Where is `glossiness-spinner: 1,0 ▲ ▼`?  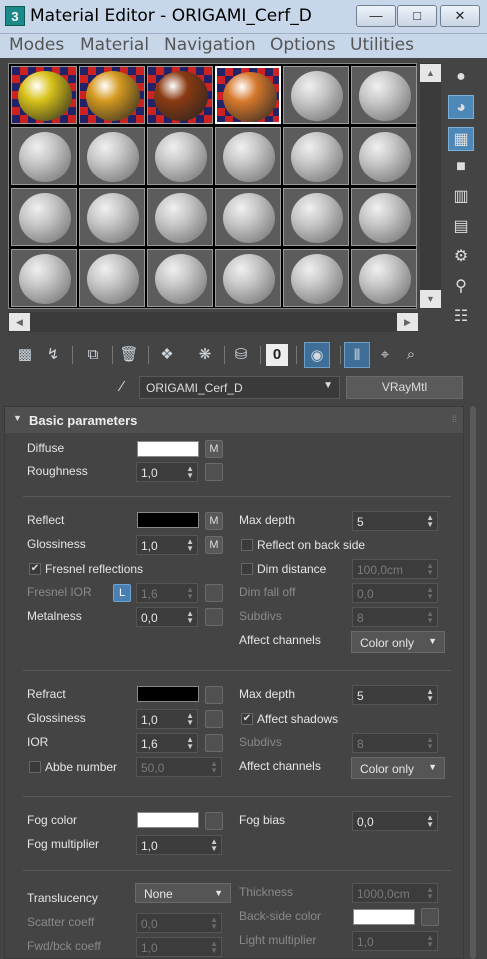 glossiness-spinner: 1,0 ▲ ▼ is located at coordinates (167, 545).